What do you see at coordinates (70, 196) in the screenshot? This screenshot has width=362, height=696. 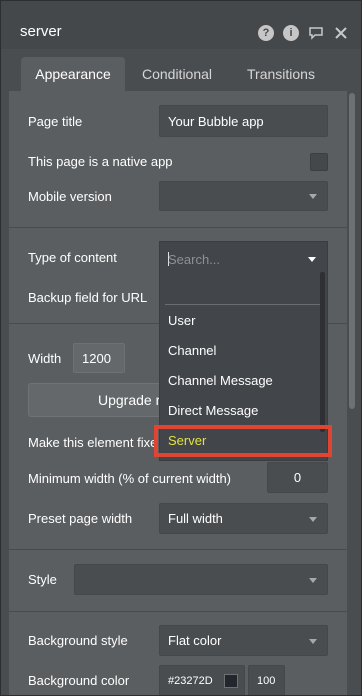 I see `mobile-version-label: Mobile version` at bounding box center [70, 196].